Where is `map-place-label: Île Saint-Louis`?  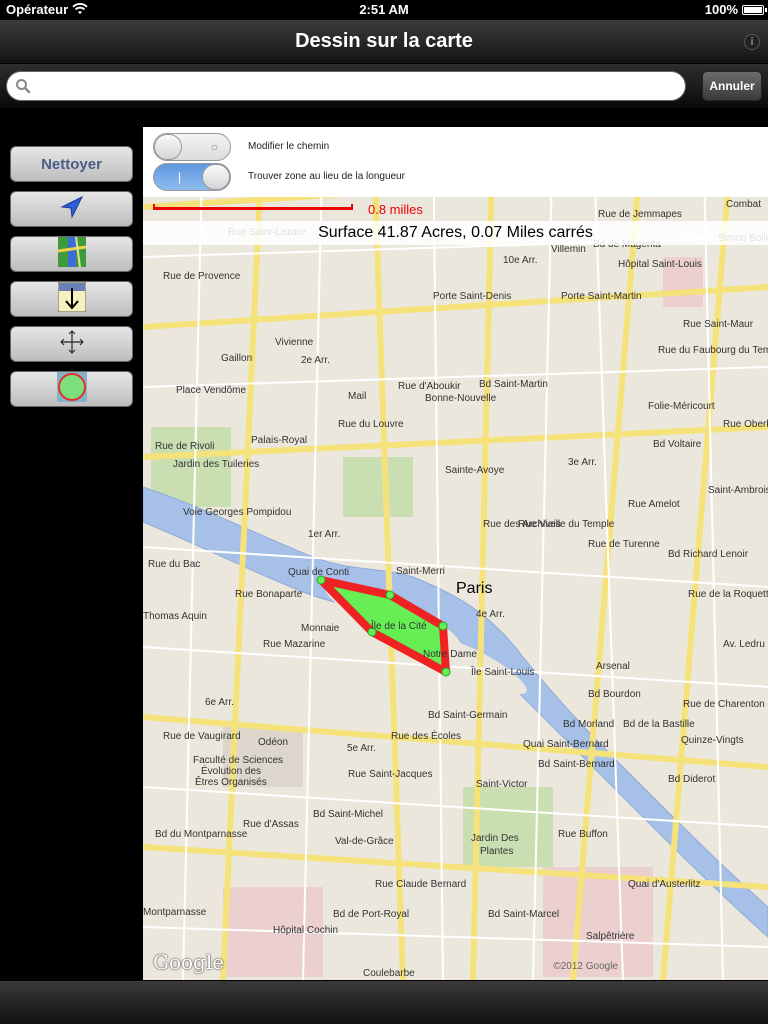
map-place-label: Île Saint-Louis is located at coordinates (502, 671).